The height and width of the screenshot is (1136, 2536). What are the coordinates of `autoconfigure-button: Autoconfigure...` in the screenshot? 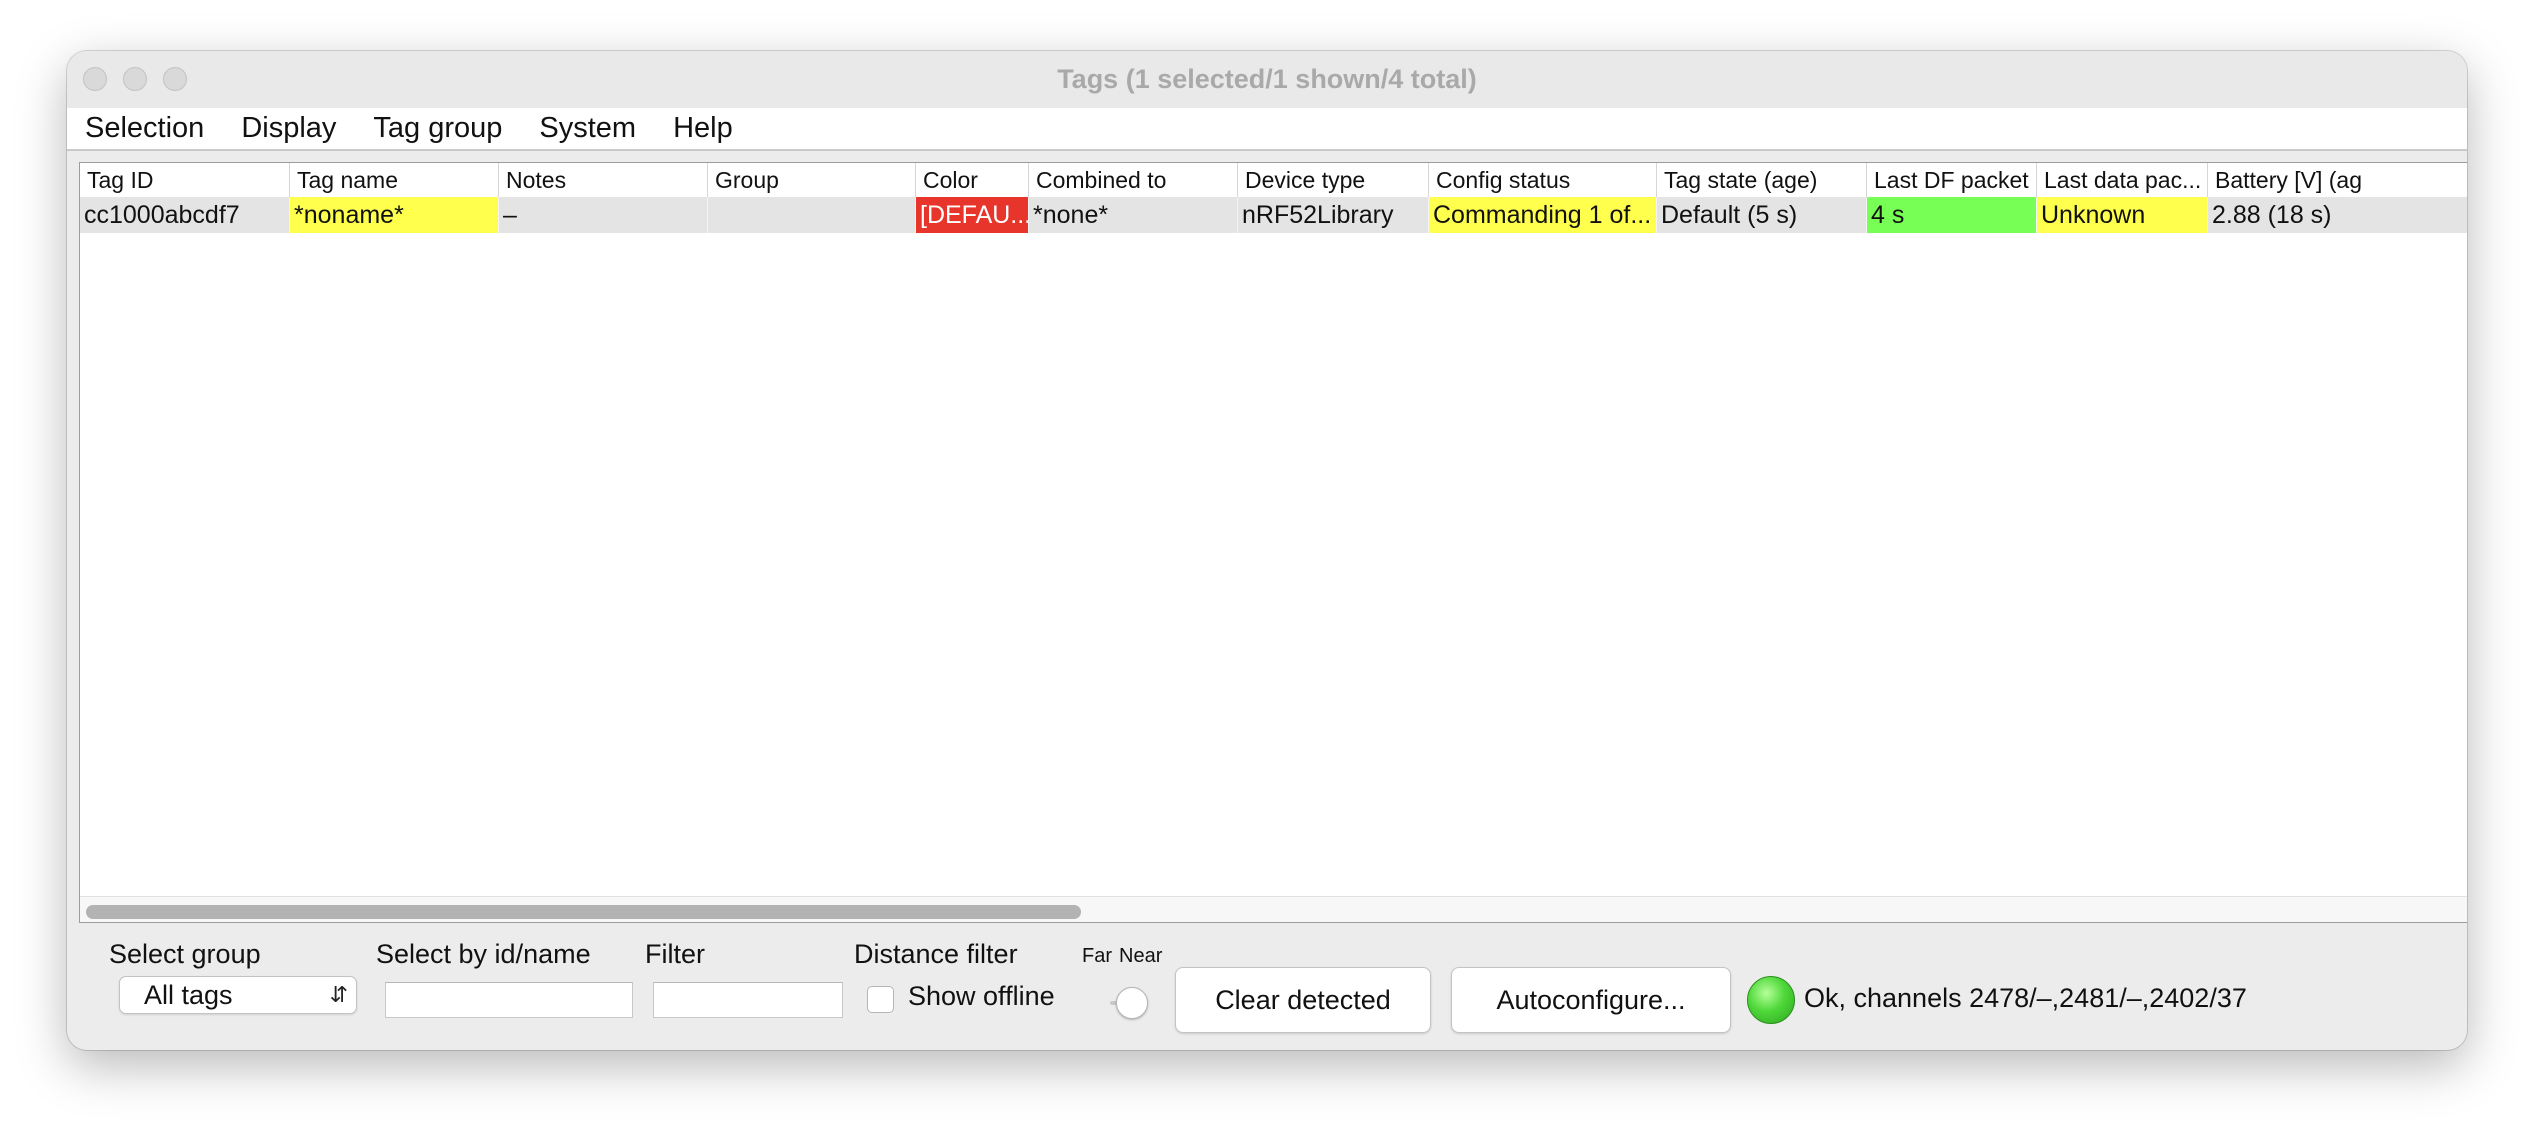 It's located at (1591, 1000).